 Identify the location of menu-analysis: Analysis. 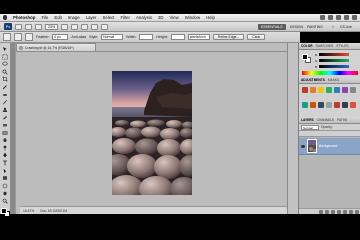
(144, 17).